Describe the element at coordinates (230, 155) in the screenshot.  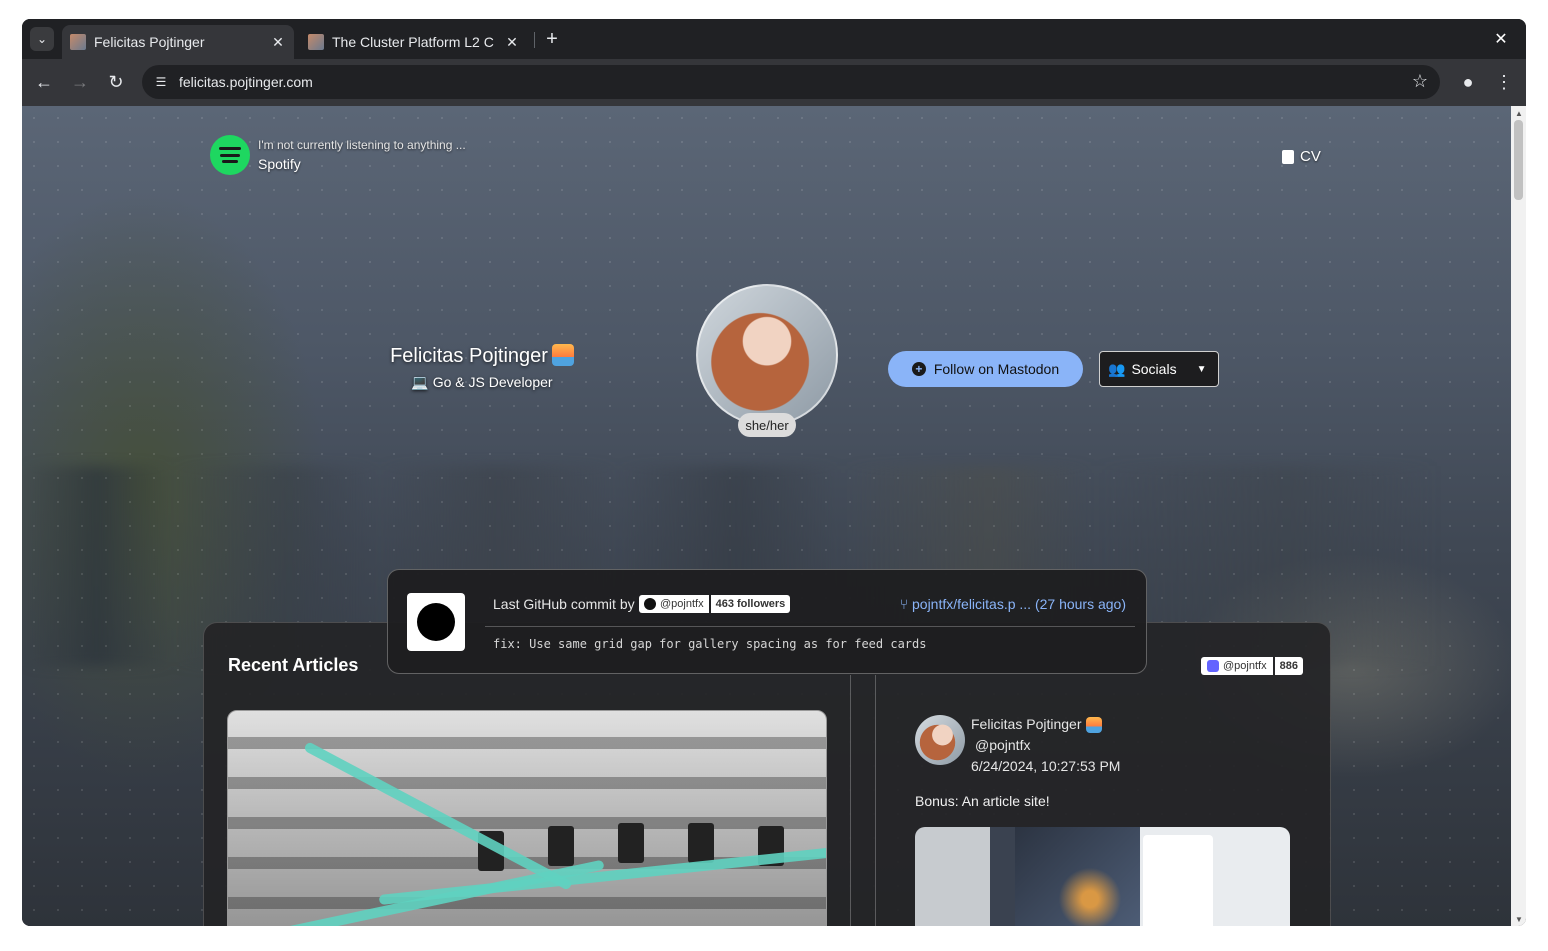
I see `spotify-icon` at that location.